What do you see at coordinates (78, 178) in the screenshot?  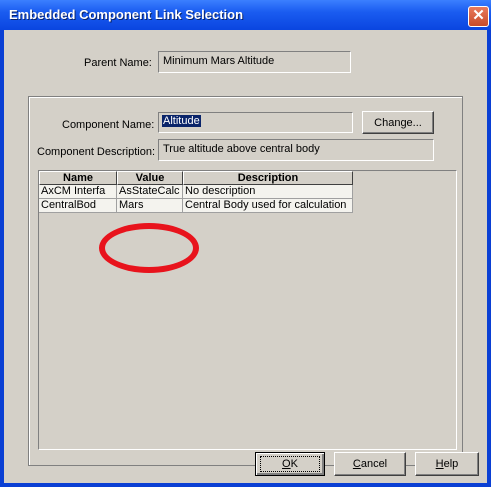 I see `grid-header-name: Name` at bounding box center [78, 178].